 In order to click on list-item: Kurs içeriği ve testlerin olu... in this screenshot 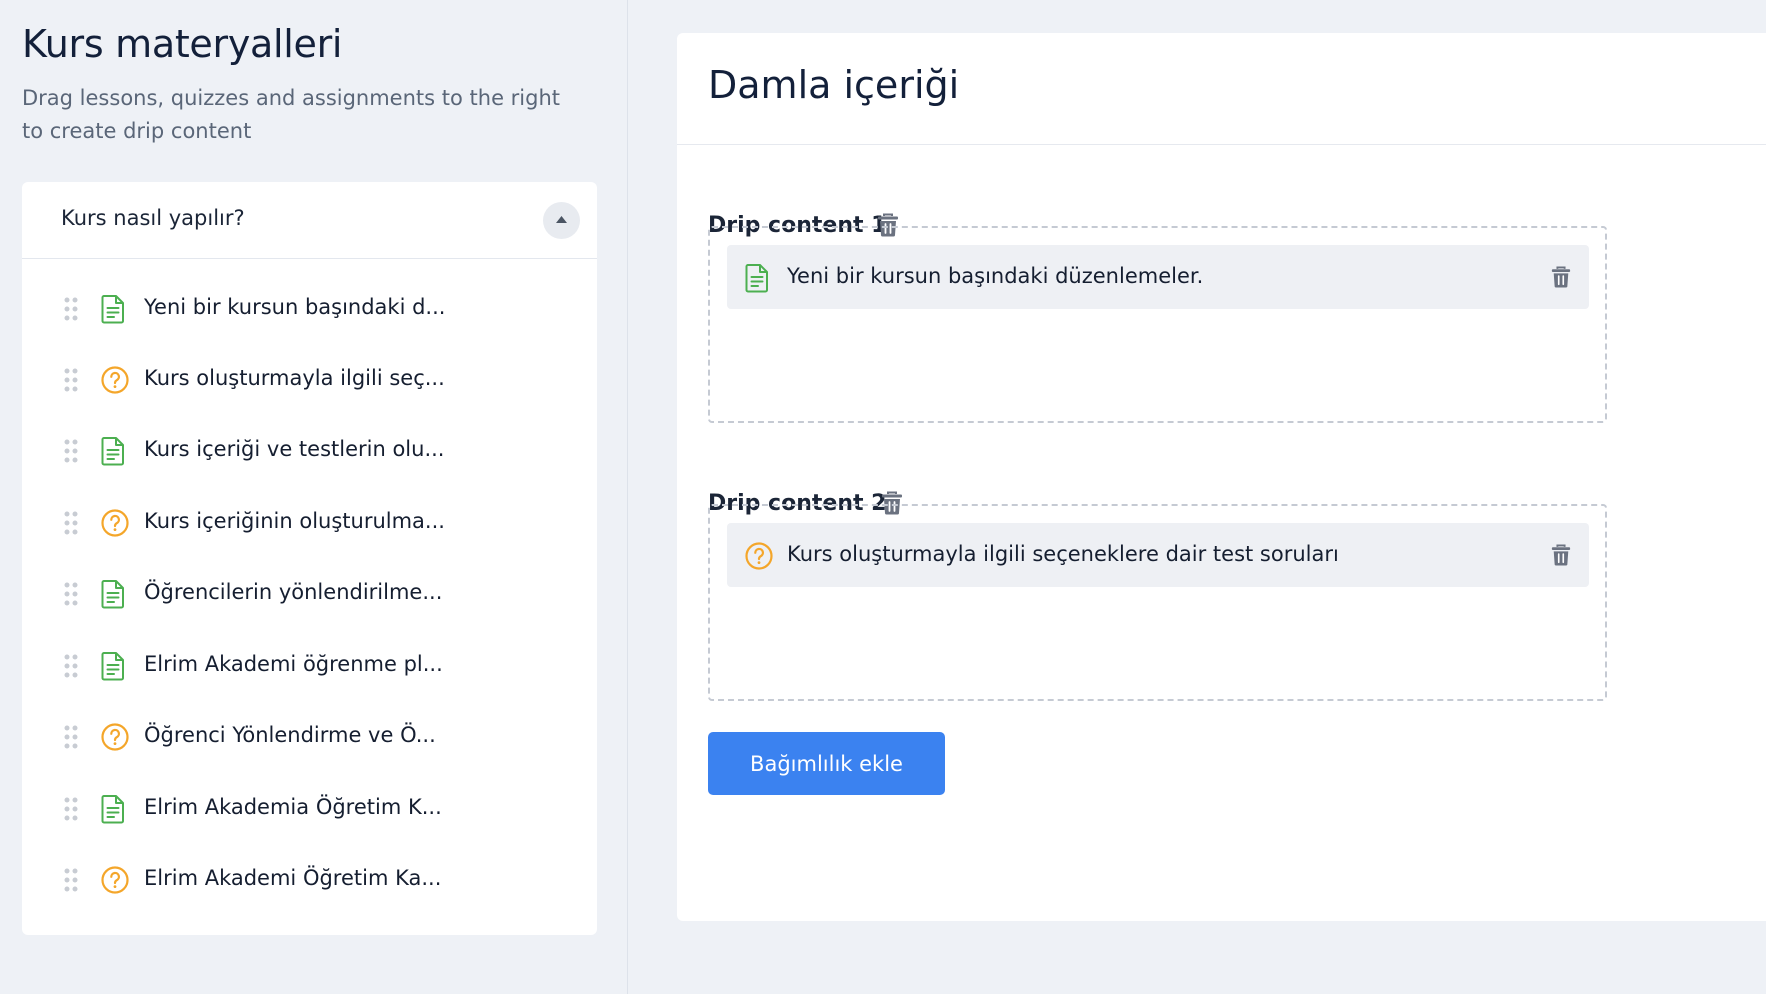, I will do `click(309, 451)`.